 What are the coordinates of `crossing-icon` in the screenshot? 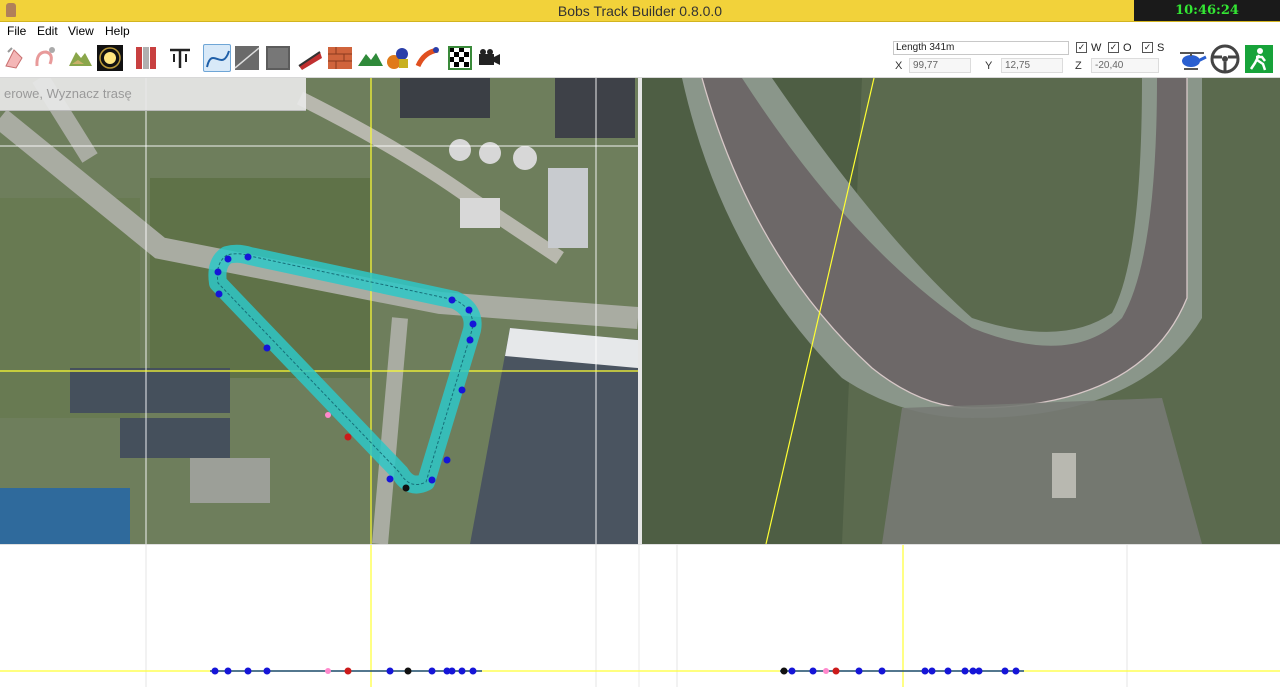 It's located at (180, 58).